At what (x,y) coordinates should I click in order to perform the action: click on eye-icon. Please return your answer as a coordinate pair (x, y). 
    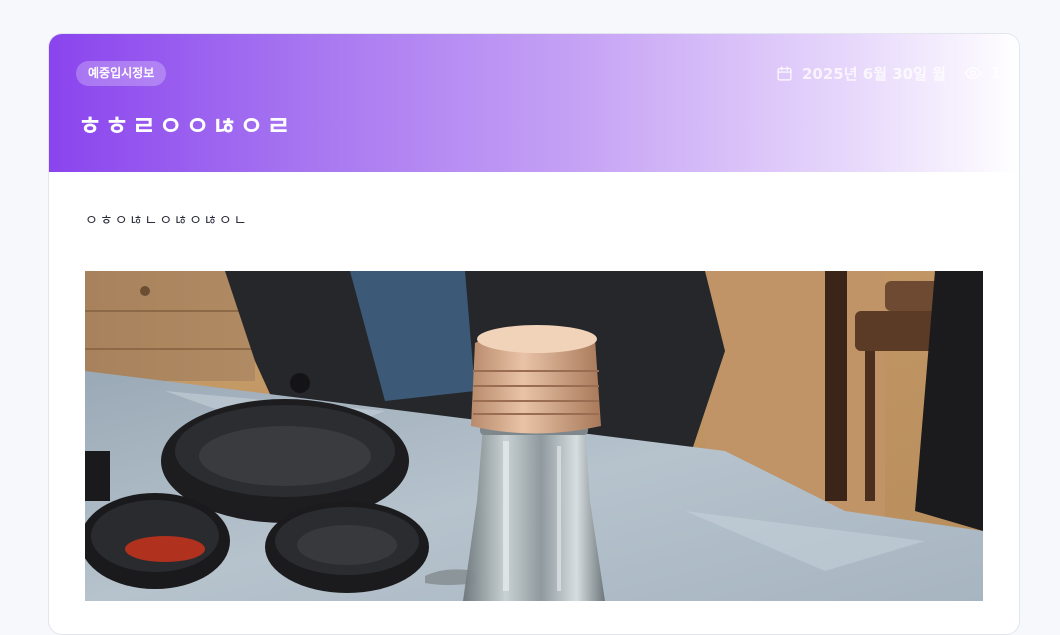
    Looking at the image, I should click on (973, 73).